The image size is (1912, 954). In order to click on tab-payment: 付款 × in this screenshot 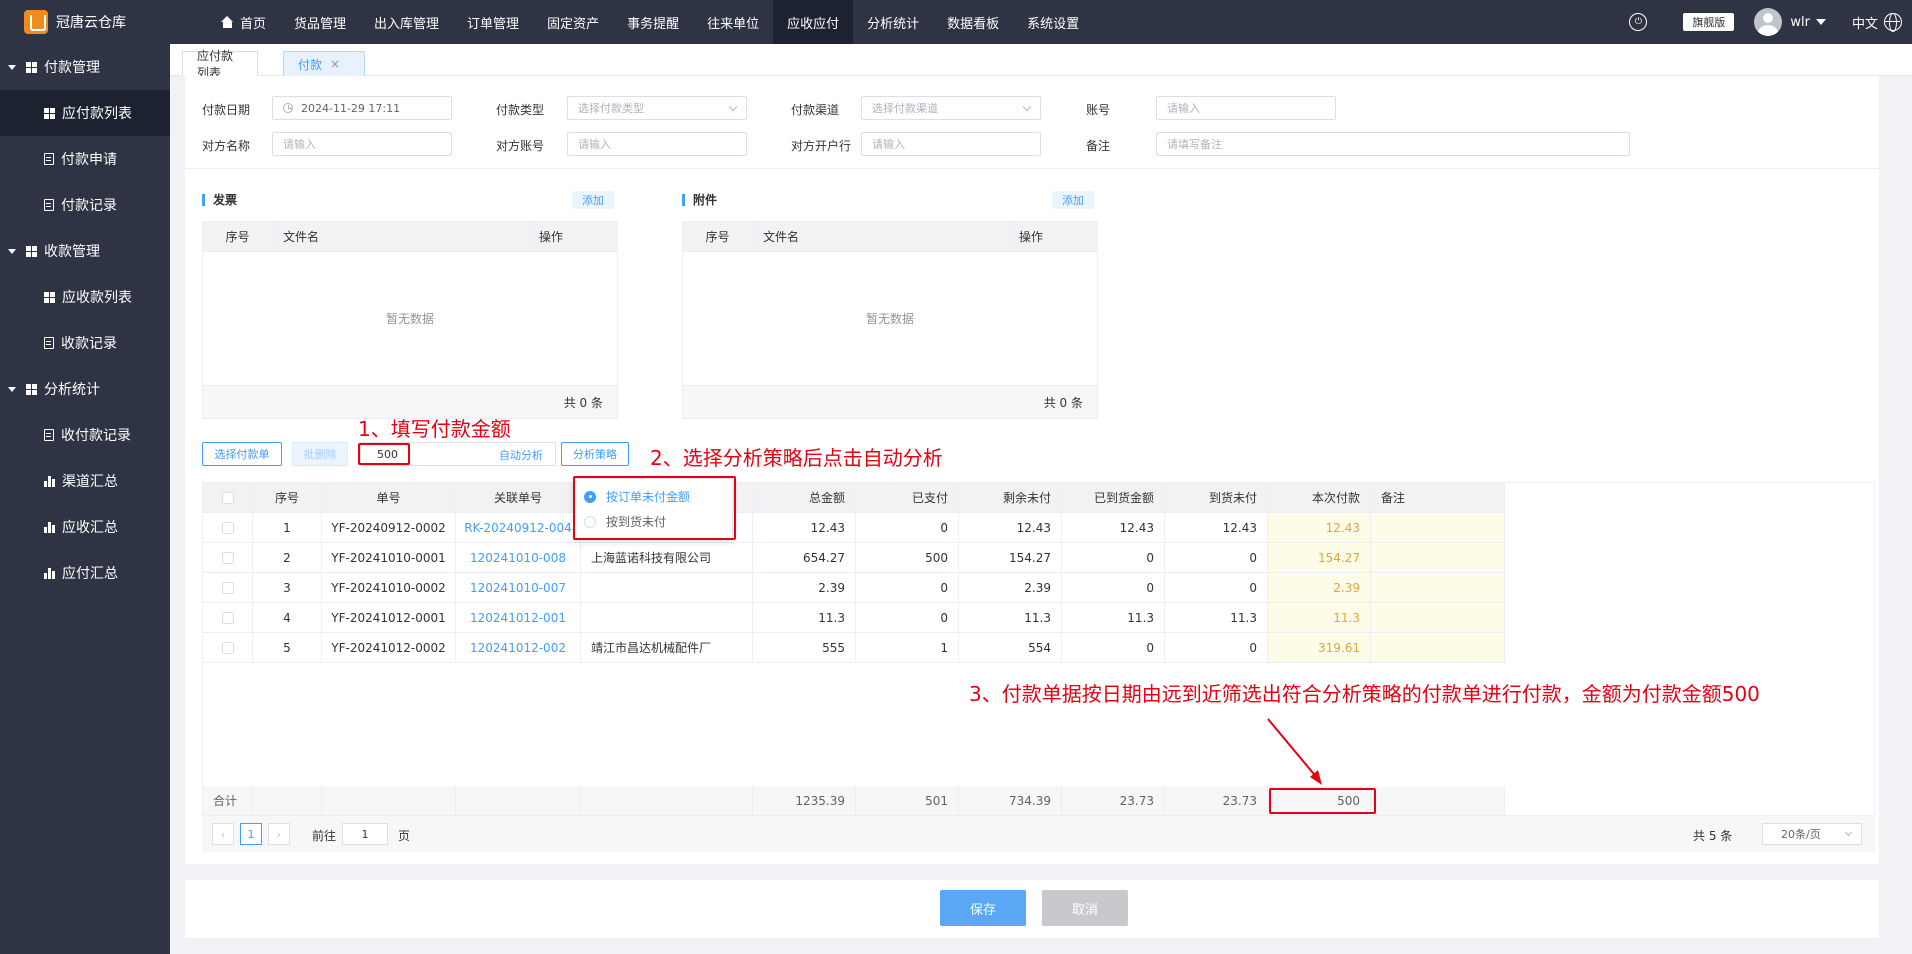, I will do `click(324, 63)`.